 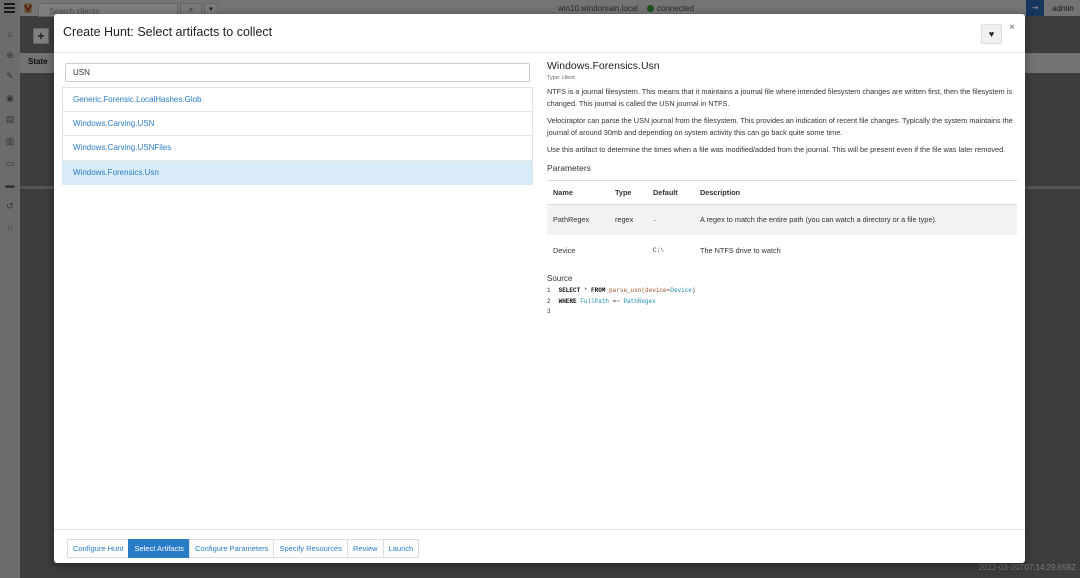 I want to click on column-header-description: Description, so click(x=855, y=192).